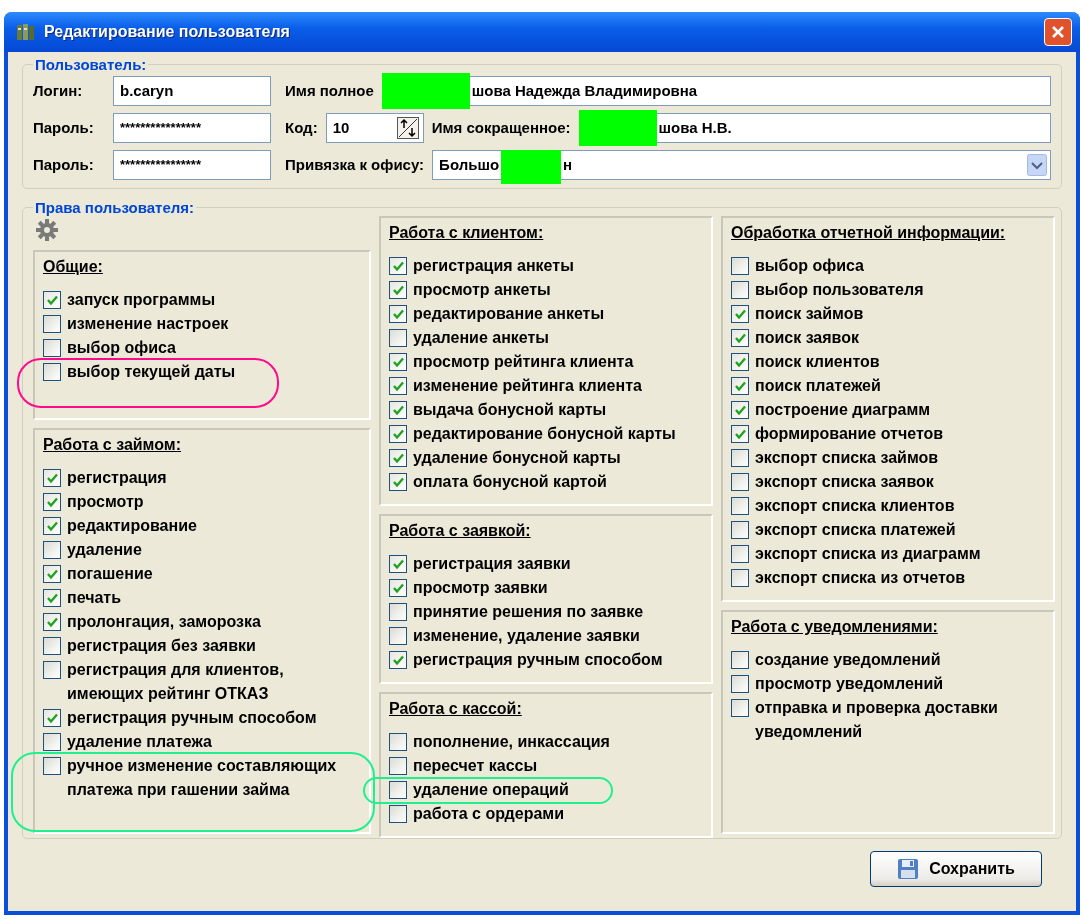 The width and height of the screenshot is (1084, 919). I want to click on close-icon, so click(1058, 32).